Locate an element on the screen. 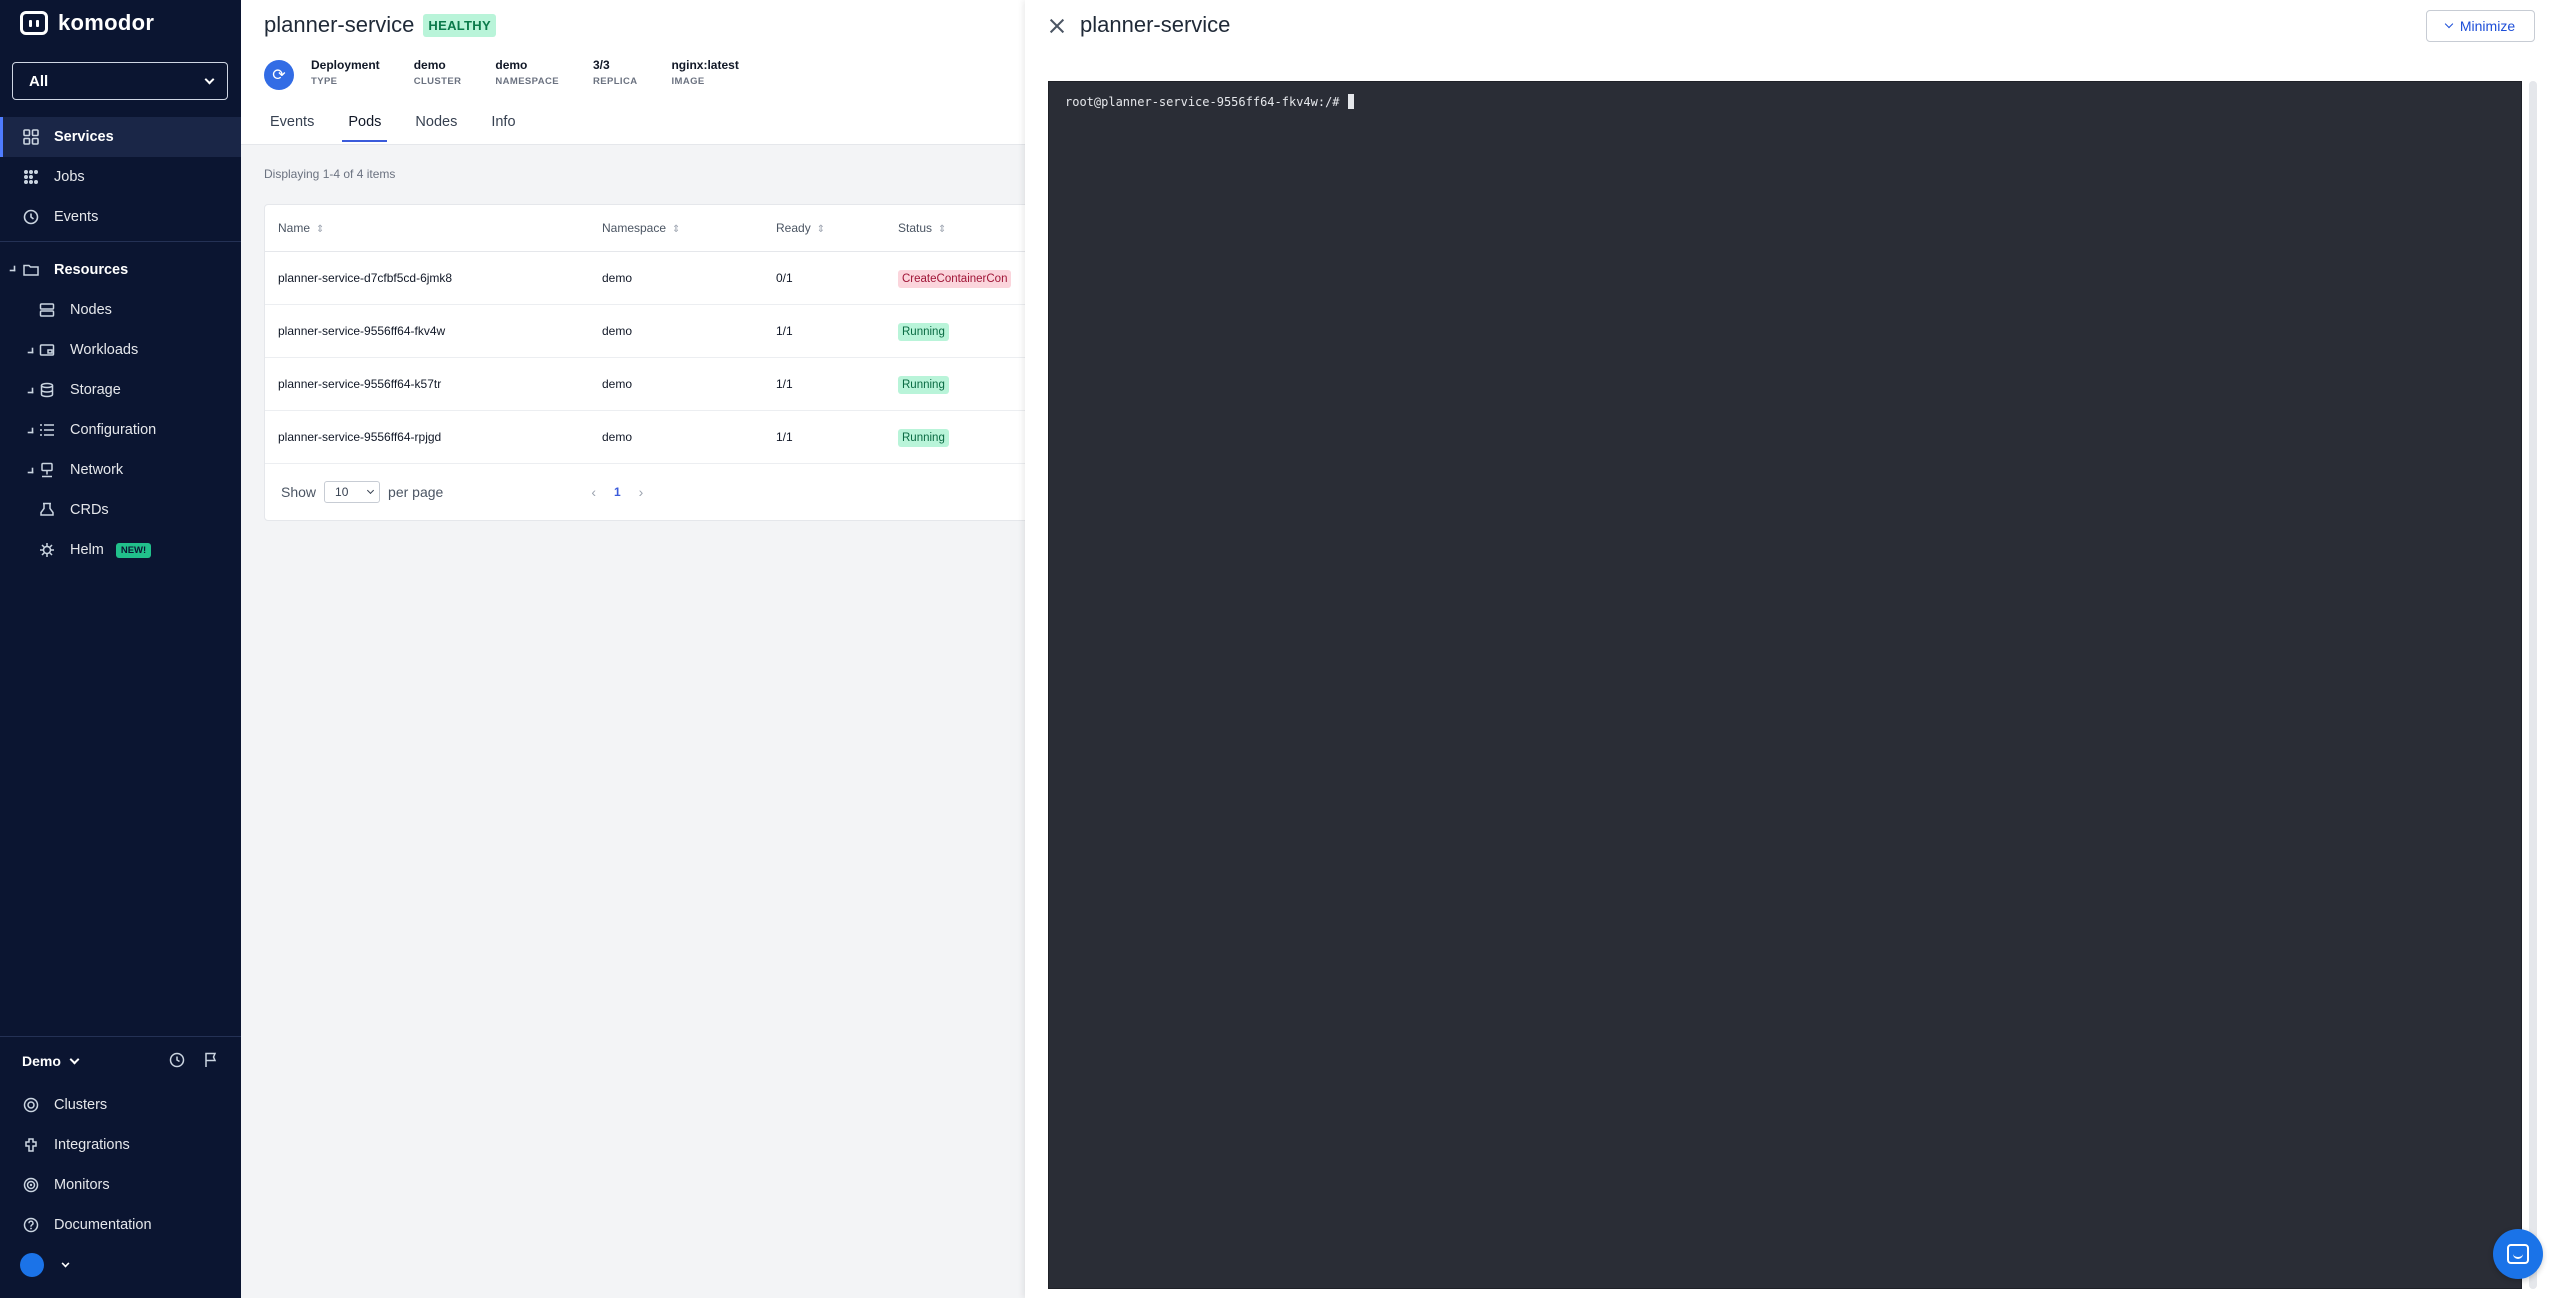  komodor-logo-icon is located at coordinates (34, 23).